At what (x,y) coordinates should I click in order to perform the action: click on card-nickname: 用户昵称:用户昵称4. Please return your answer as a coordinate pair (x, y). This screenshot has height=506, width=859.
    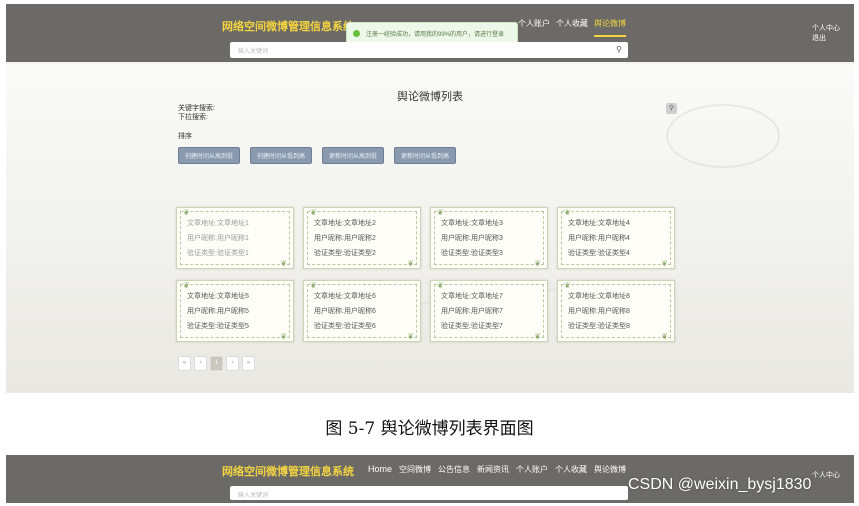
    Looking at the image, I should click on (599, 238).